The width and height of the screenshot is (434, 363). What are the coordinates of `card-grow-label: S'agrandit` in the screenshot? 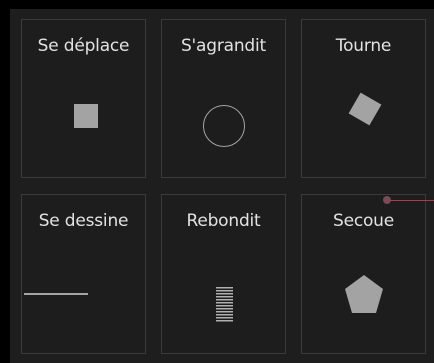 It's located at (223, 46).